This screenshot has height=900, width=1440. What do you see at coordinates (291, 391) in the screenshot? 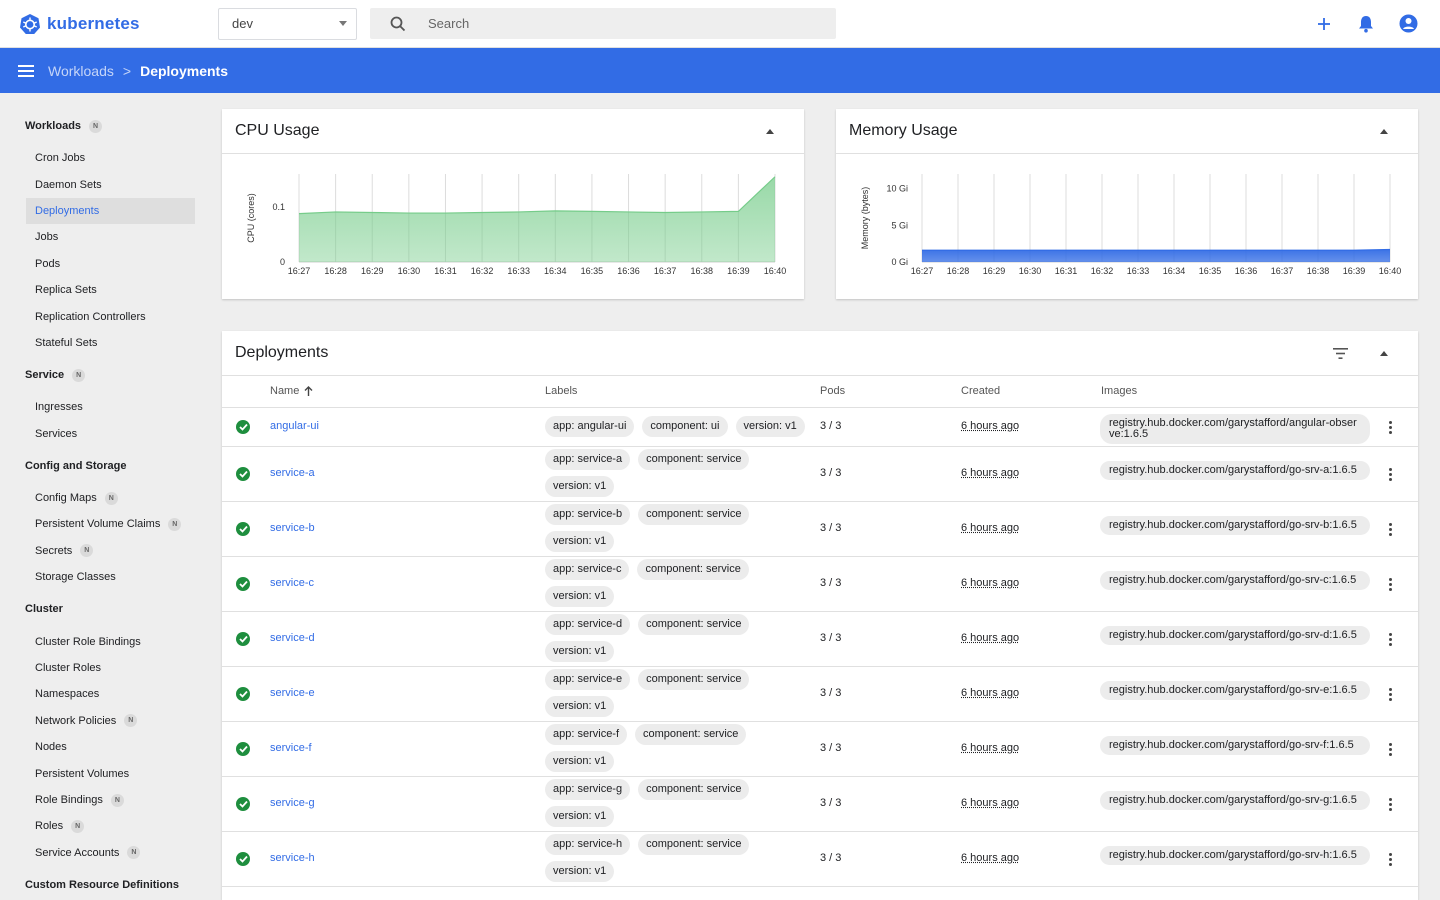
I see `column-name: Name` at bounding box center [291, 391].